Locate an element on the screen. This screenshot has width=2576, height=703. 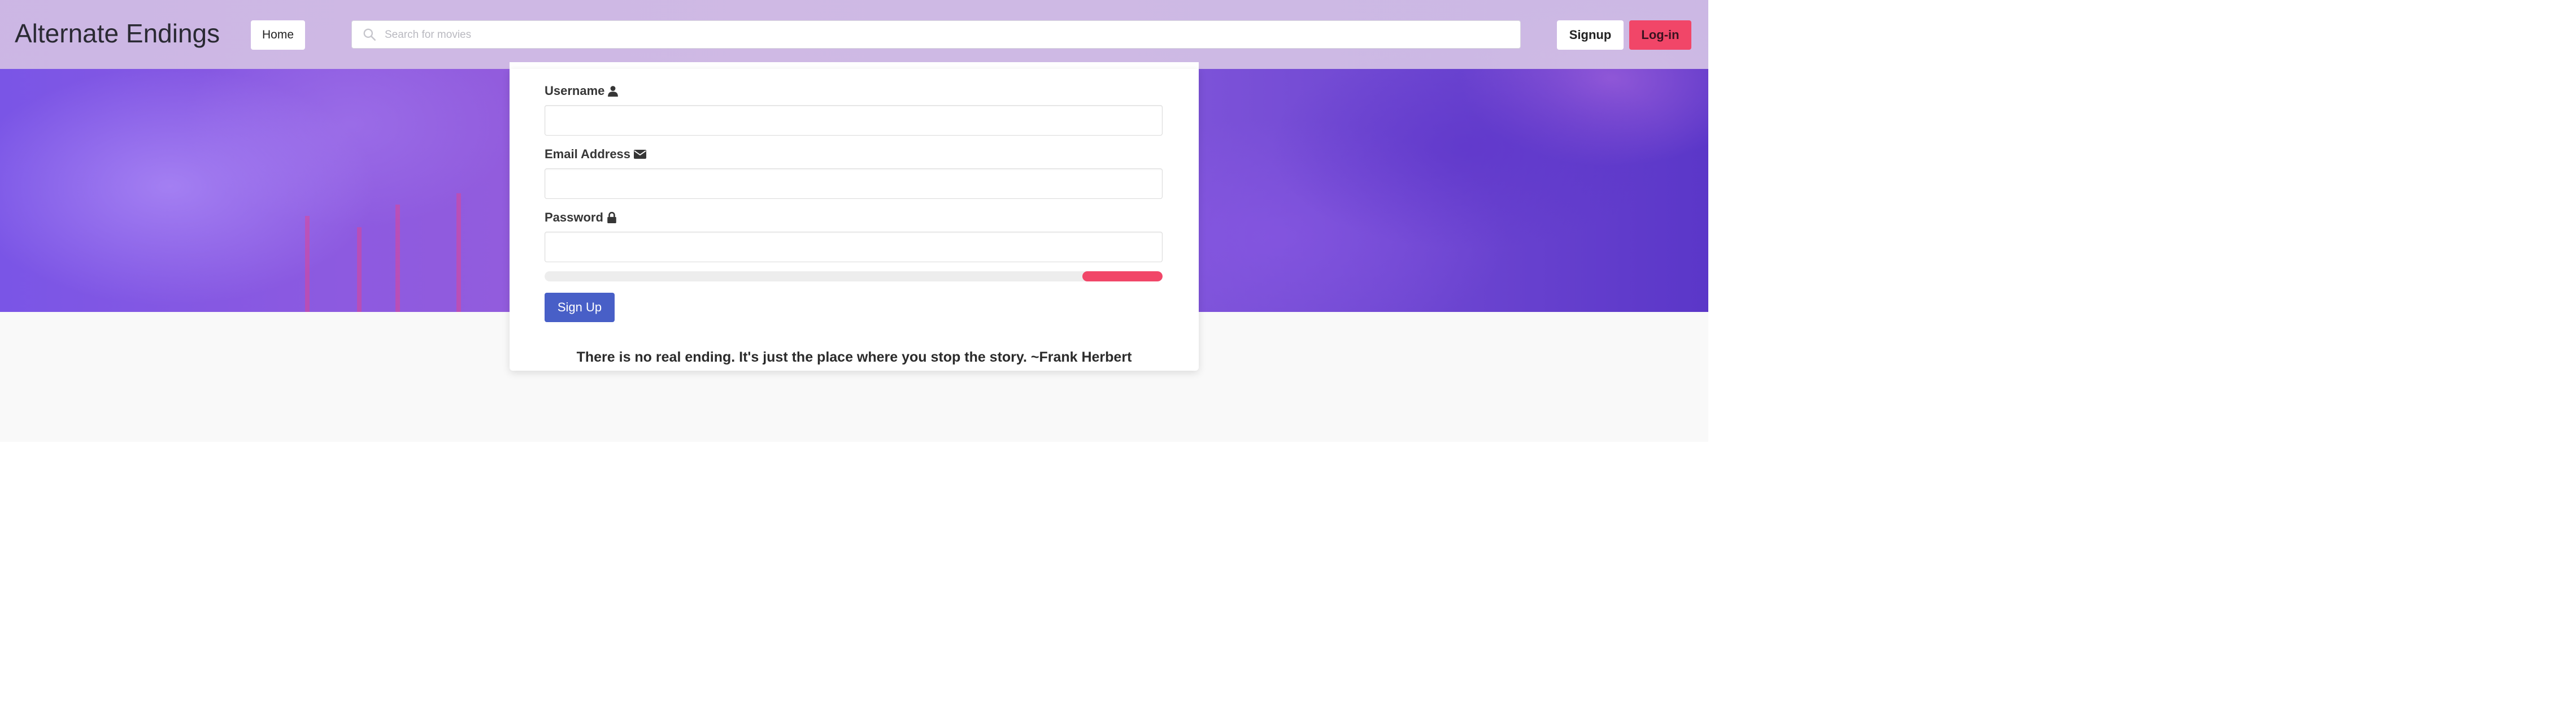
username-label: Username is located at coordinates (582, 91).